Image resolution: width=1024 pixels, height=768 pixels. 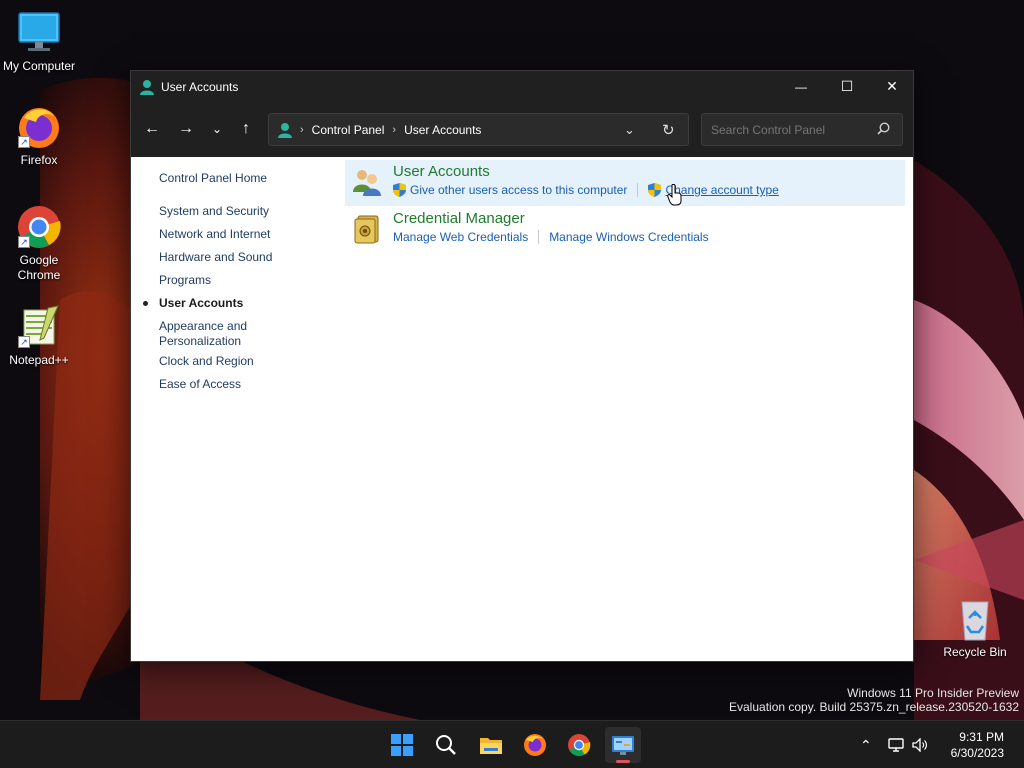 What do you see at coordinates (512, 744) in the screenshot?
I see `taskbar: ⌃ 9:31 PM 6/30/2023` at bounding box center [512, 744].